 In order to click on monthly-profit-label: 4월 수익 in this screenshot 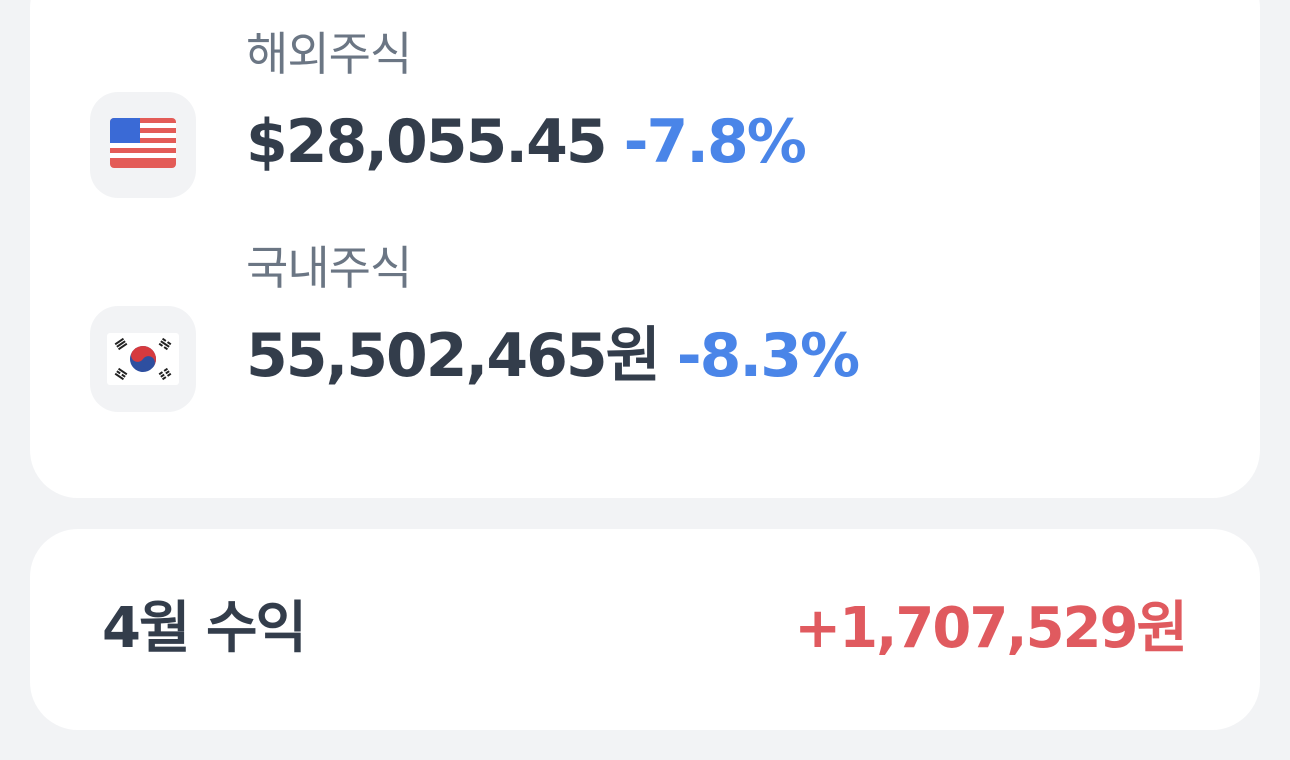, I will do `click(204, 628)`.